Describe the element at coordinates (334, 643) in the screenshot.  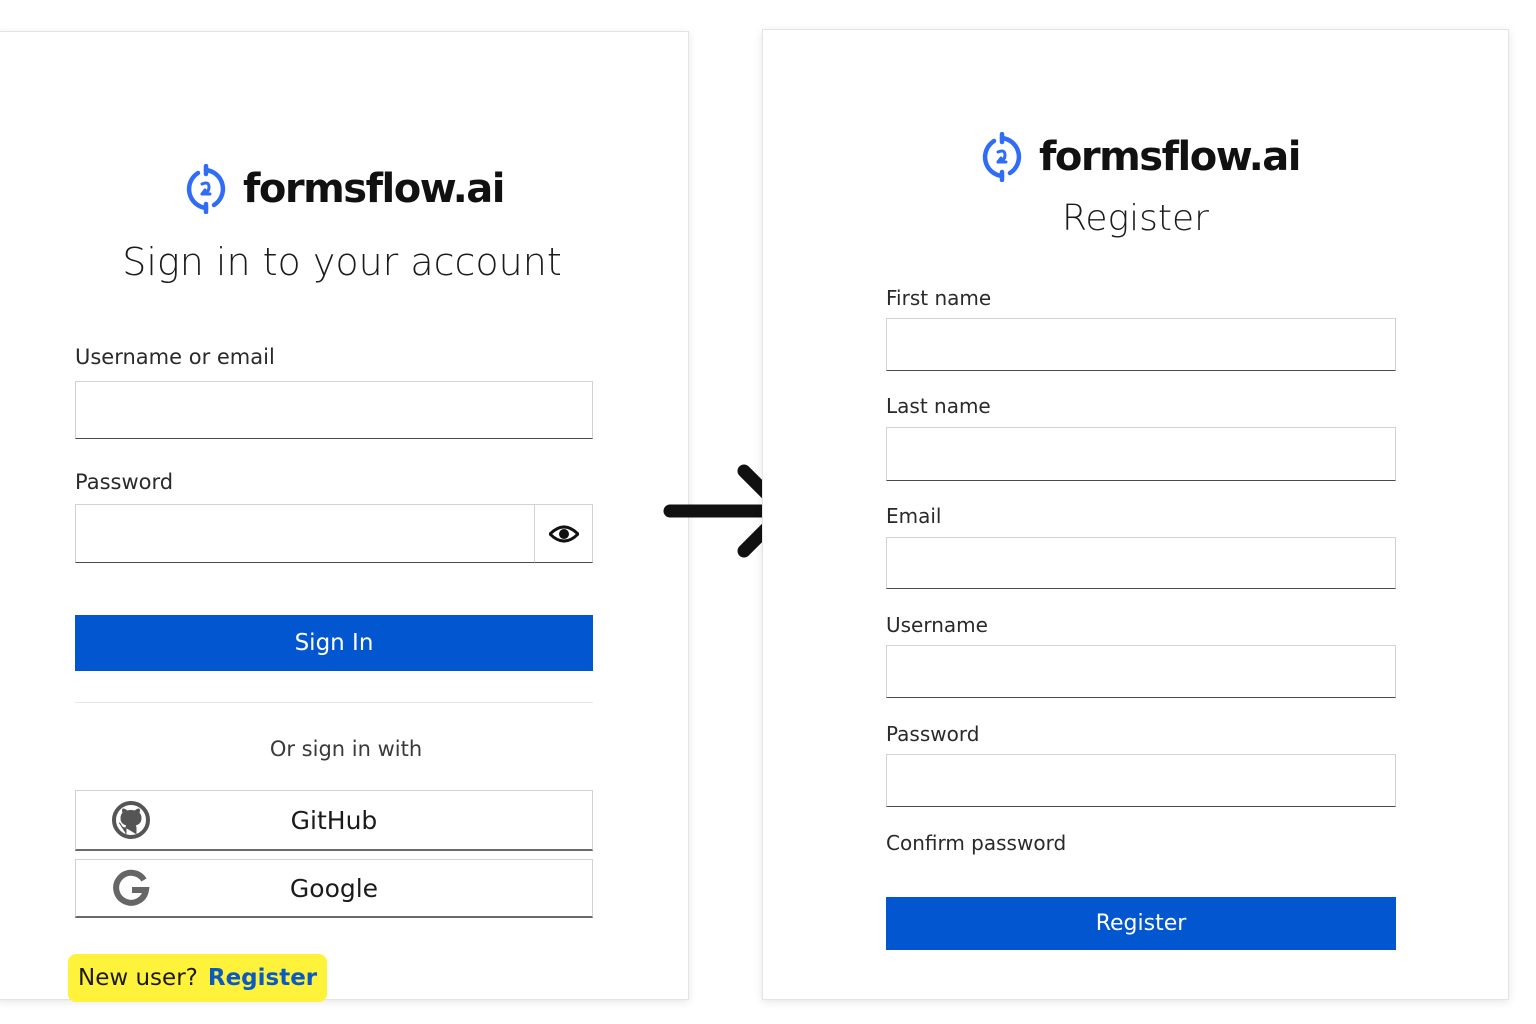
I see `sign-in-button: Sign In` at that location.